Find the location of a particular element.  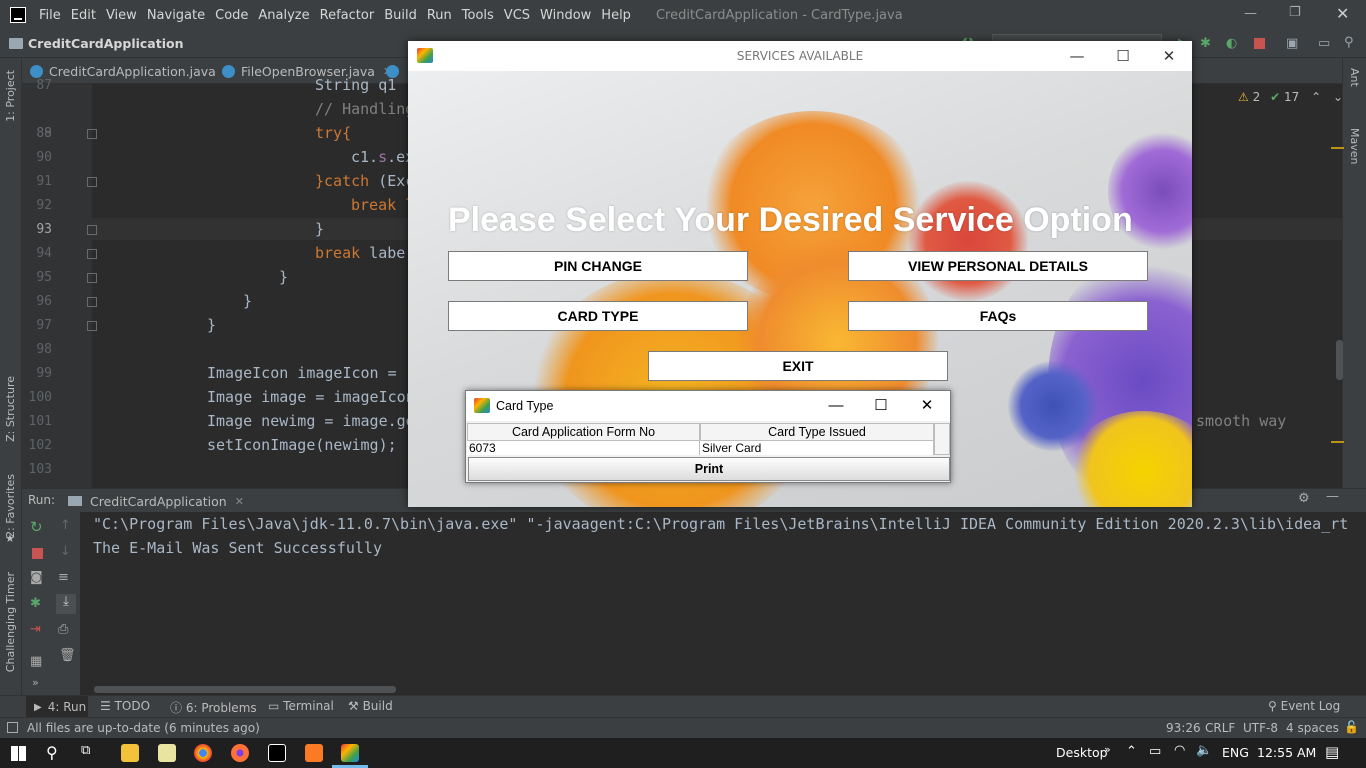

menu-vcs: VCS is located at coordinates (517, 15).